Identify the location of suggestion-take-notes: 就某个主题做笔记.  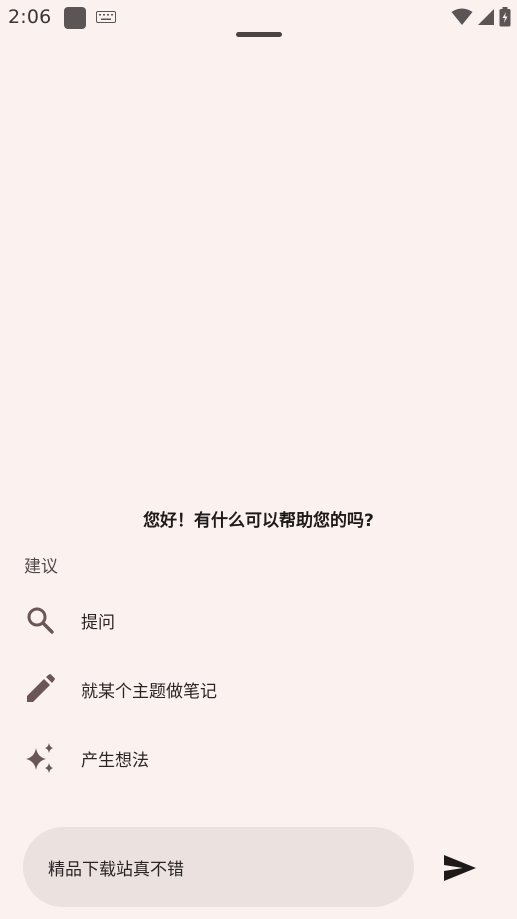
(258, 689).